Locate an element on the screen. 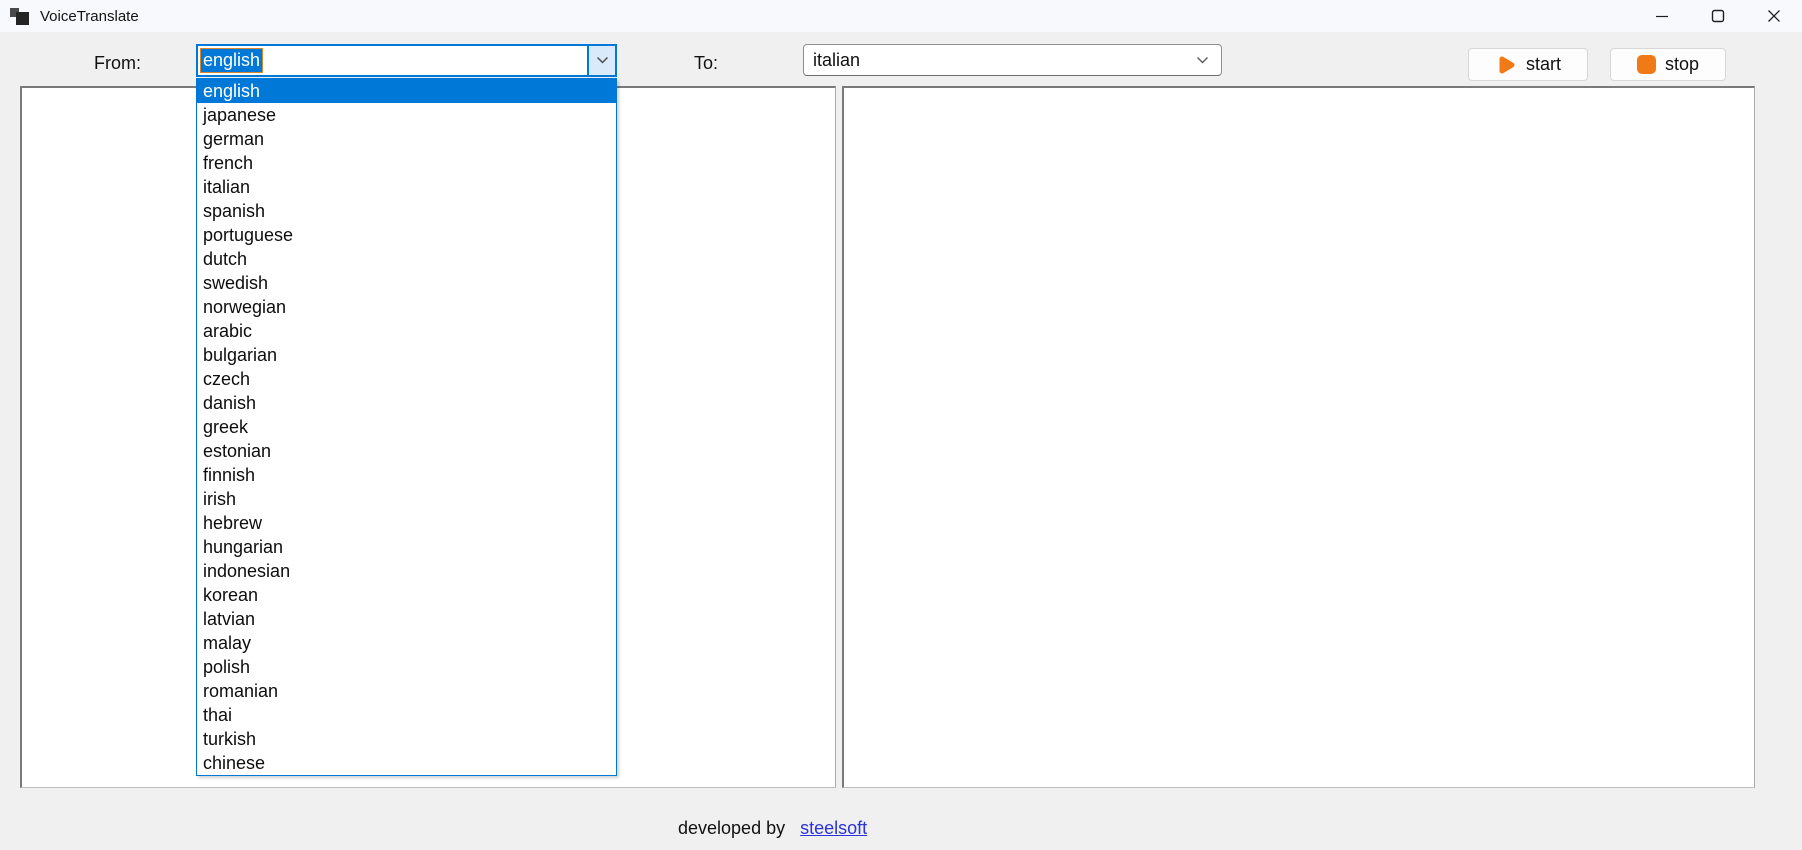 This screenshot has height=850, width=1802. from-language-combobox: english is located at coordinates (406, 60).